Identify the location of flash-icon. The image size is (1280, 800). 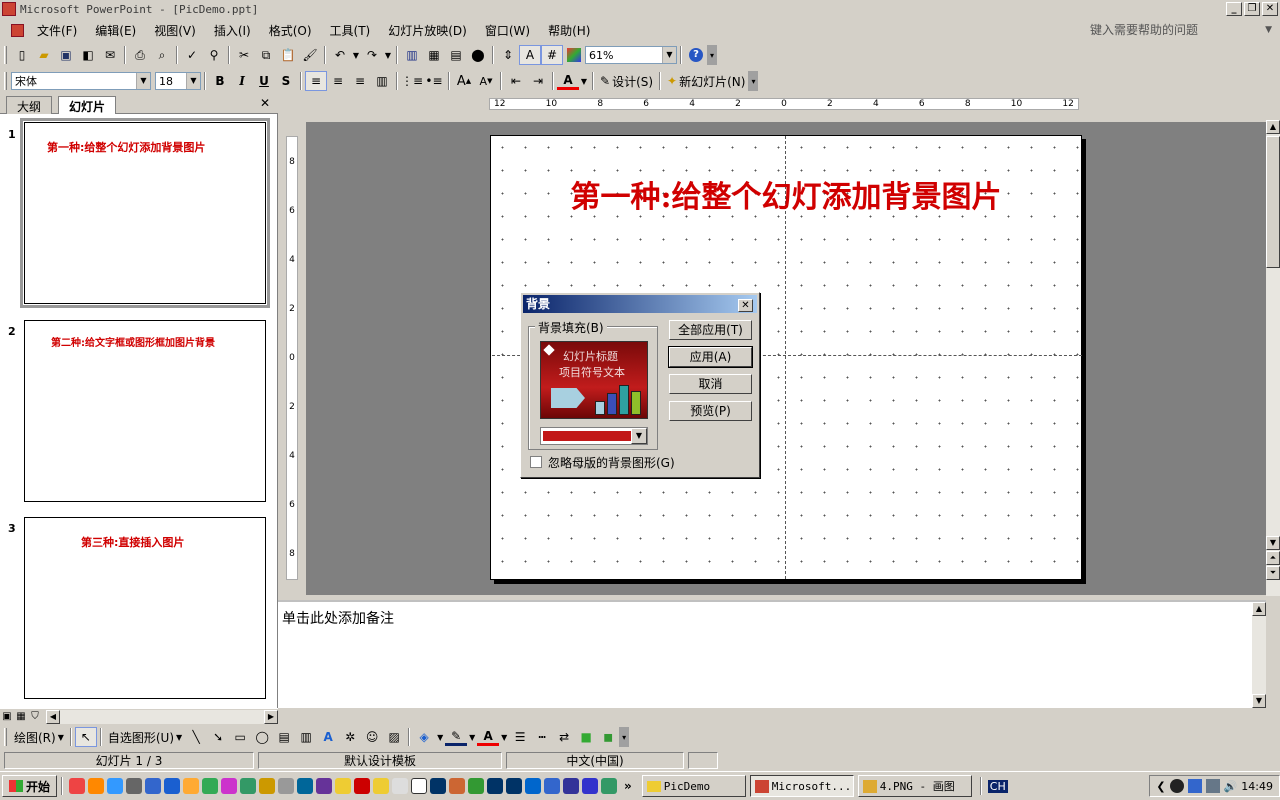
(361, 786).